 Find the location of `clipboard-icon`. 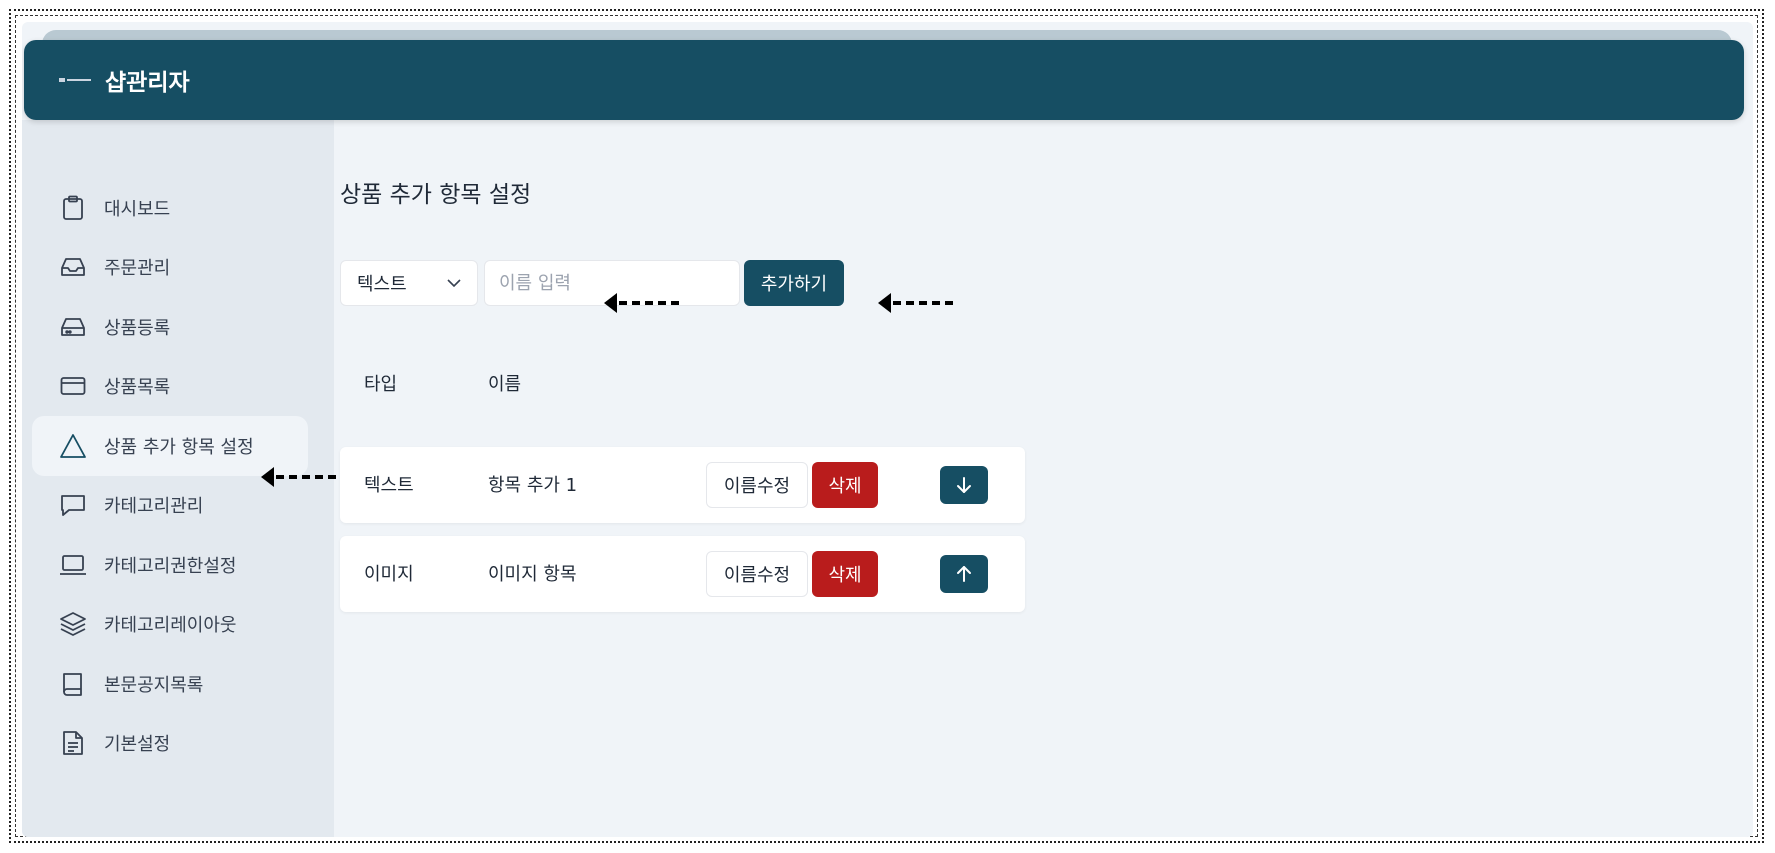

clipboard-icon is located at coordinates (73, 208).